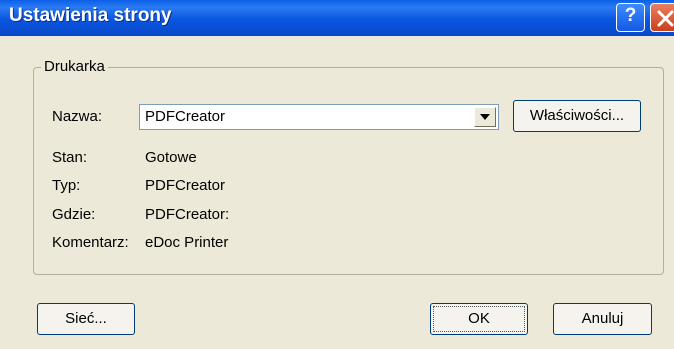  I want to click on type-value: PDFCreator, so click(185, 185).